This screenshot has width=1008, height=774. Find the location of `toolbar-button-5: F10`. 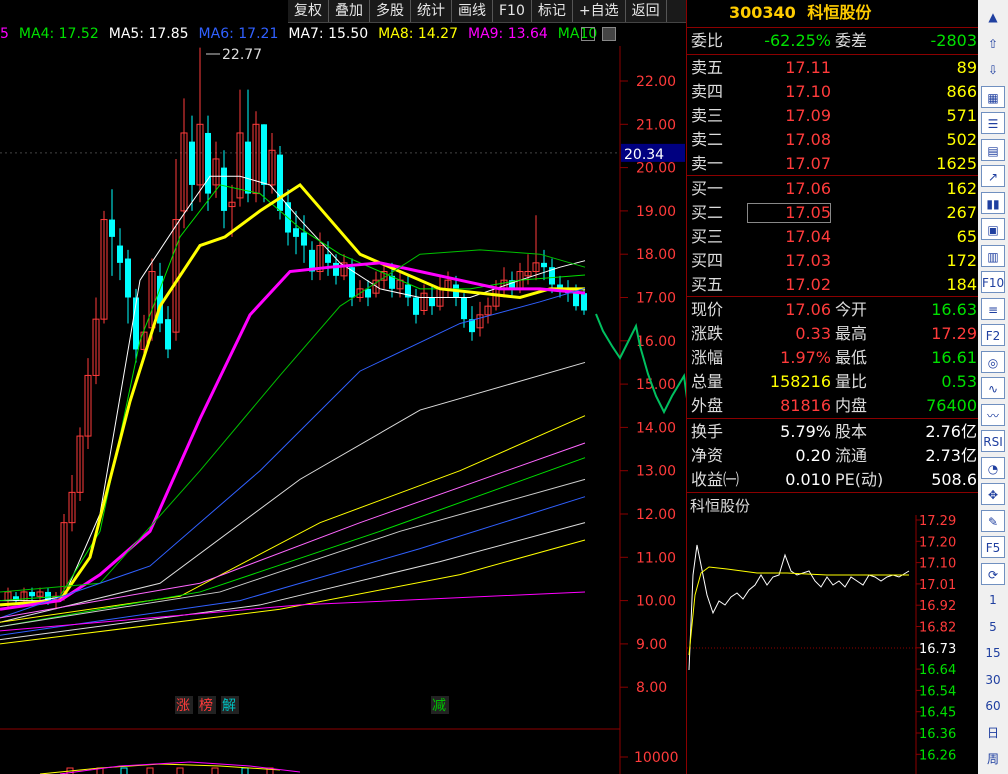

toolbar-button-5: F10 is located at coordinates (512, 11).